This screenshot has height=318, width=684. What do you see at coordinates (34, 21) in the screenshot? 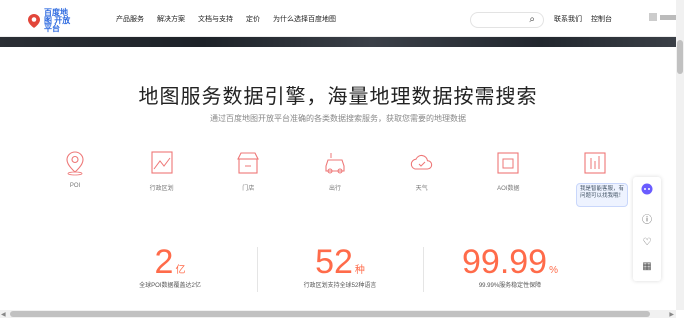
I see `logo-pin-icon` at bounding box center [34, 21].